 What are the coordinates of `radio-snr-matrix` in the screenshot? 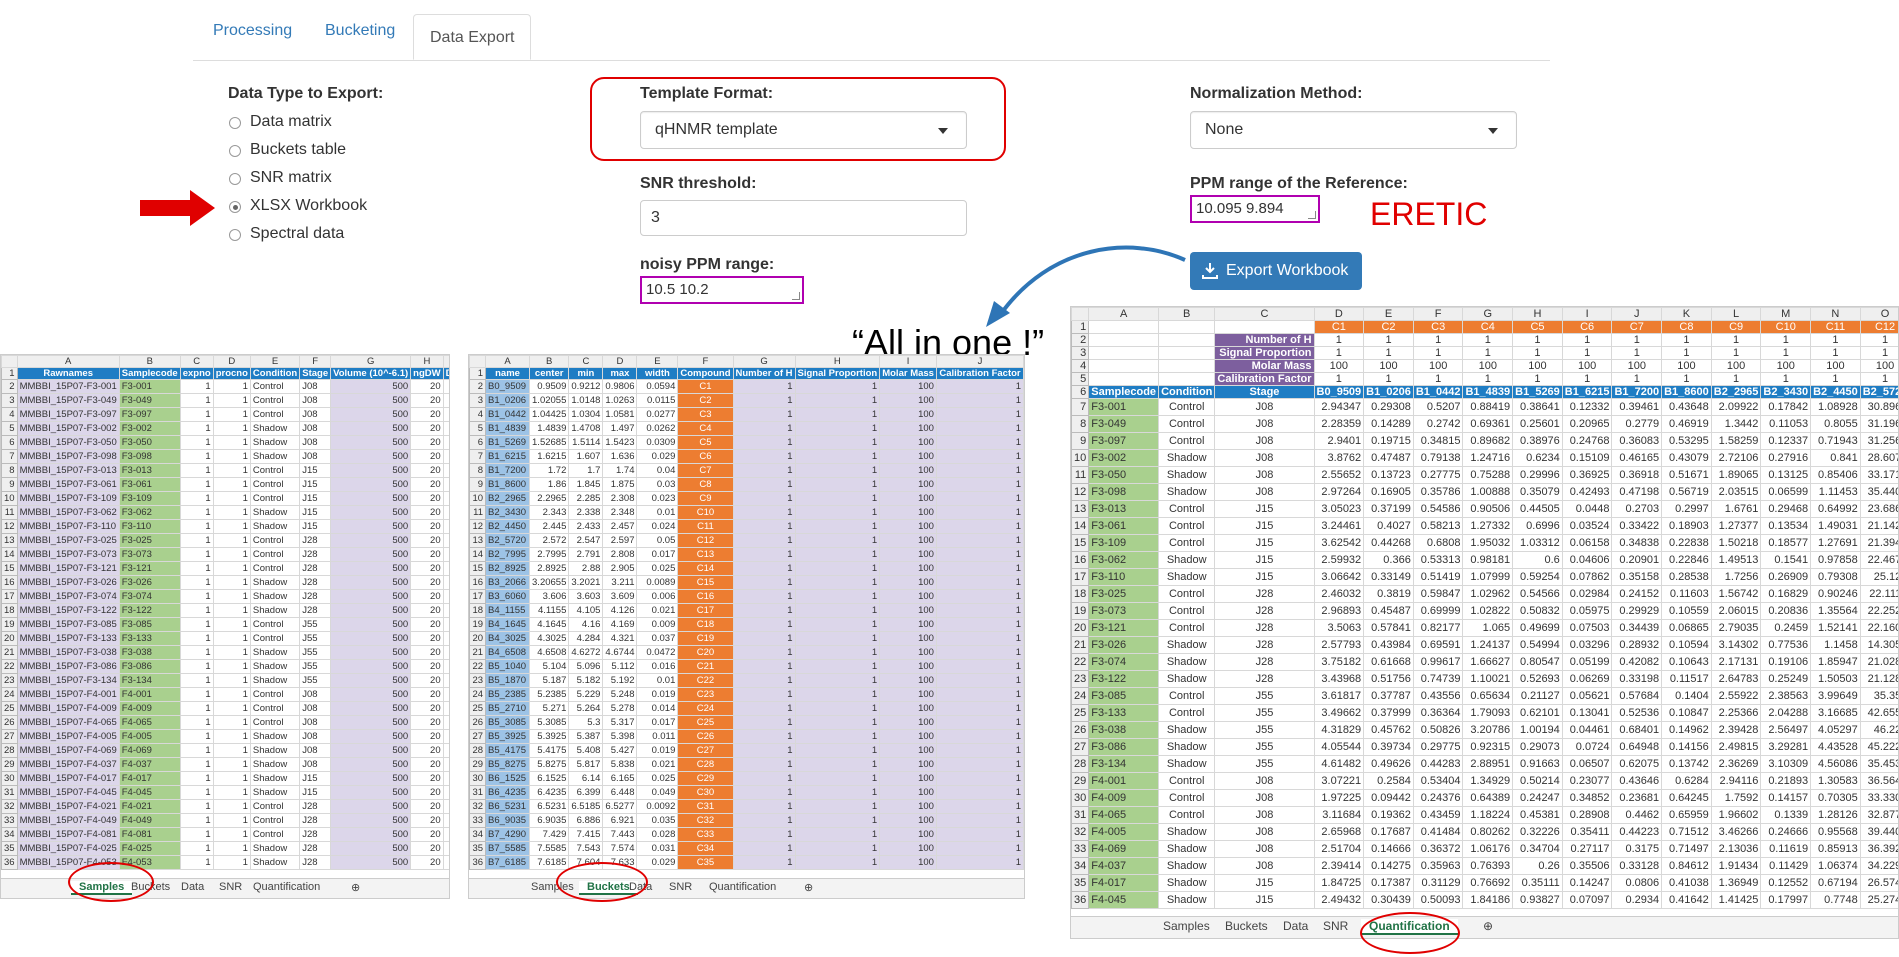 It's located at (235, 179).